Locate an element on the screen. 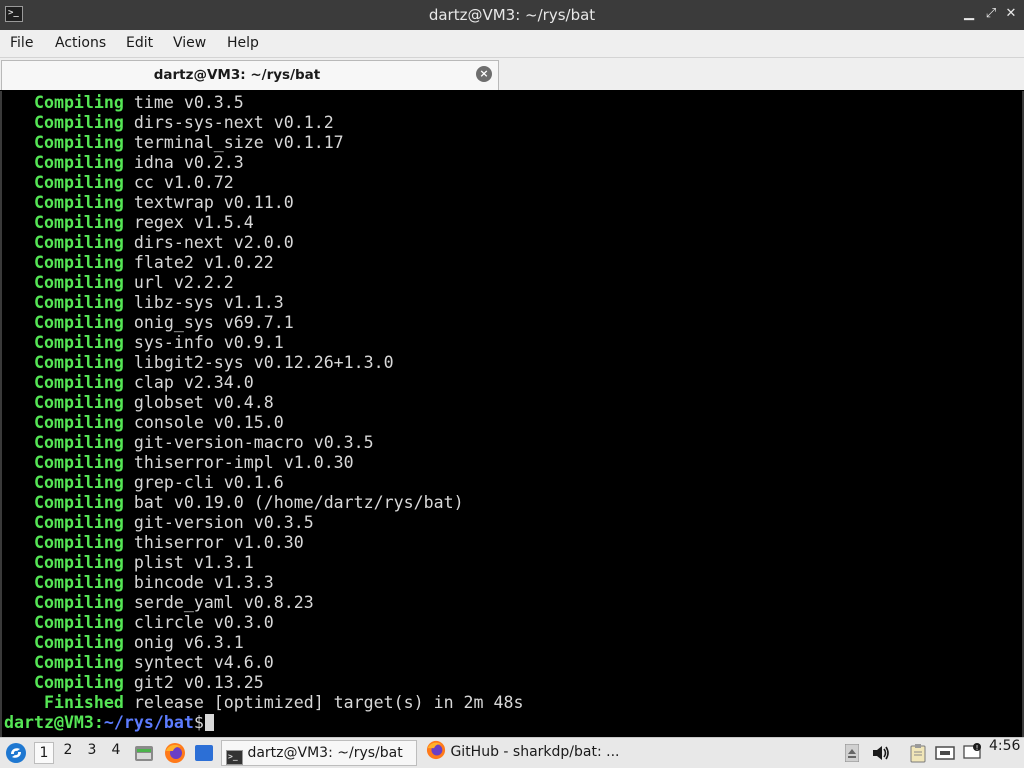 The height and width of the screenshot is (768, 1024). terminal-line: Compiling serde_yaml v0.8.23 is located at coordinates (264, 603).